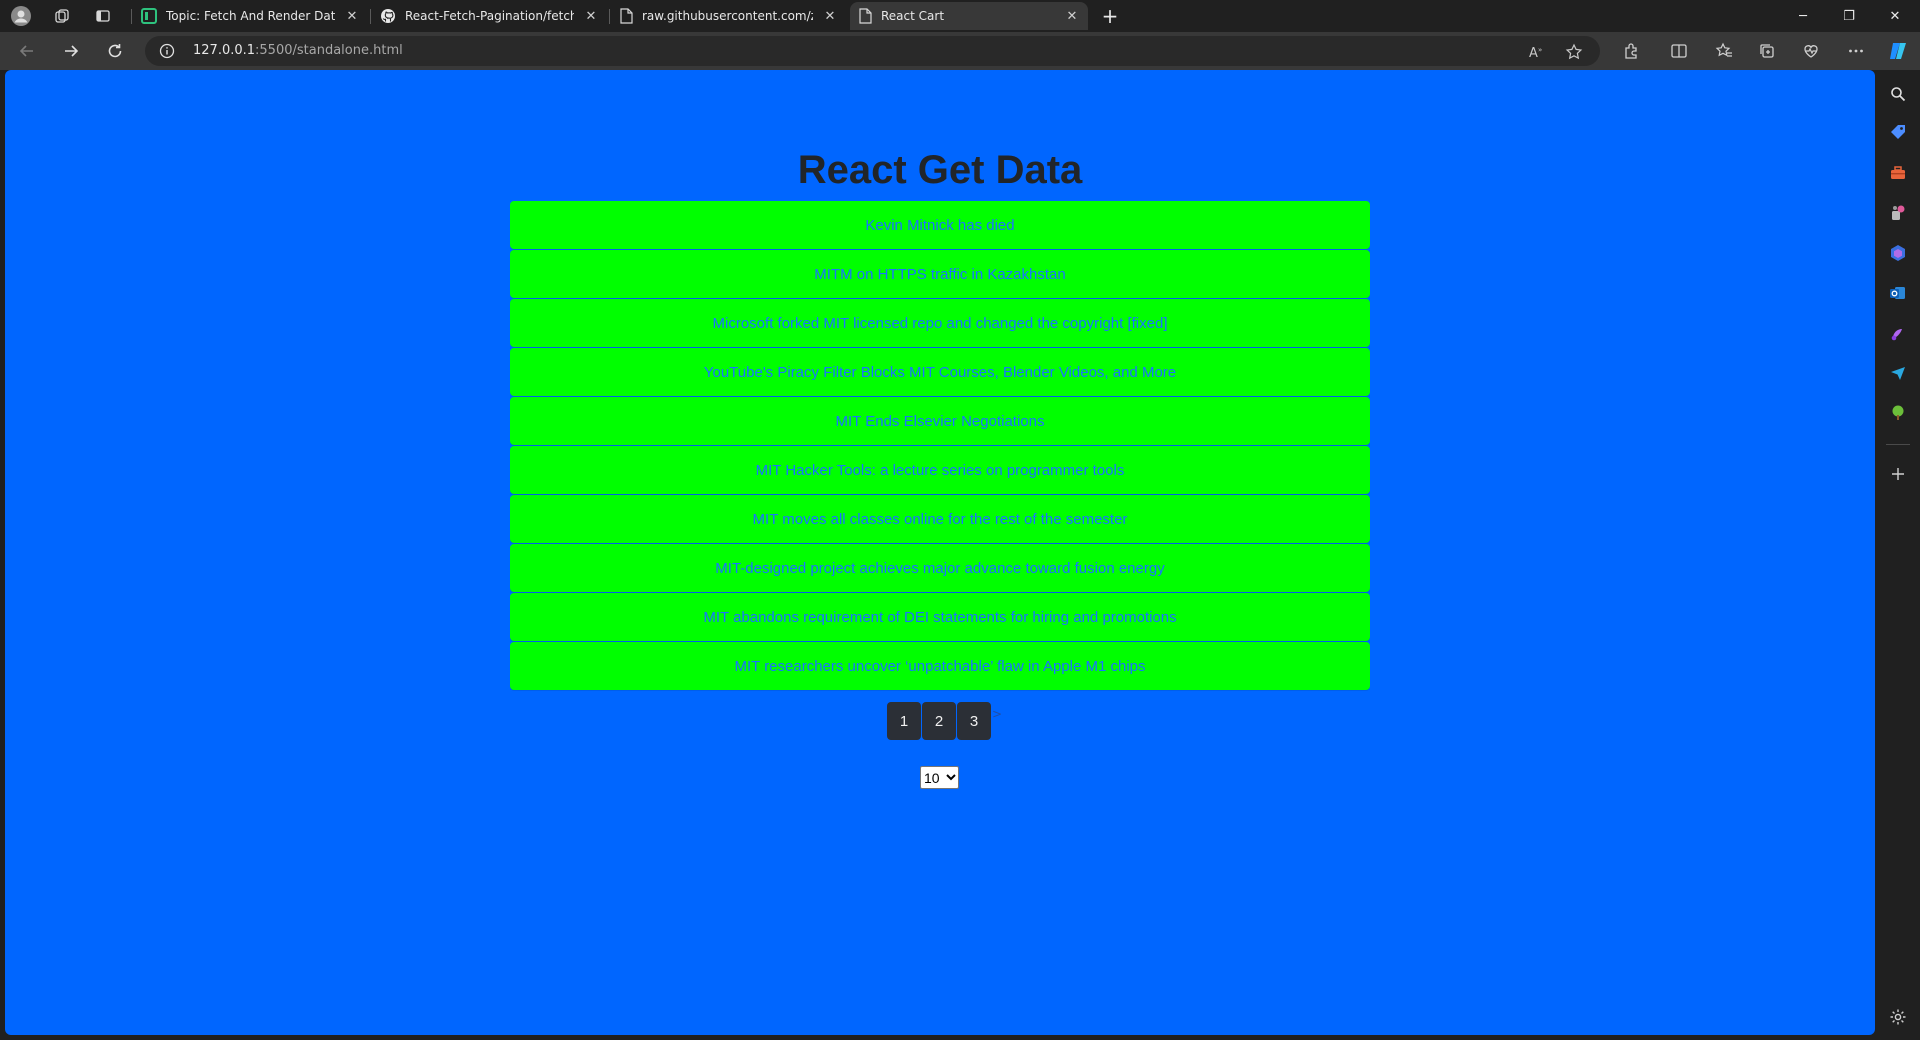 Image resolution: width=1920 pixels, height=1040 pixels. What do you see at coordinates (1679, 51) in the screenshot?
I see `split-screen-icon` at bounding box center [1679, 51].